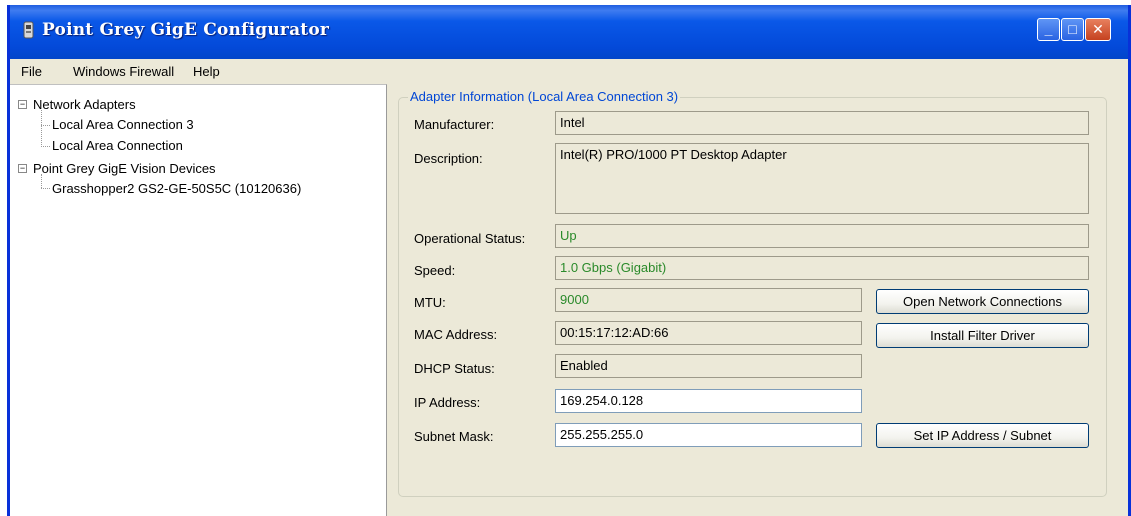 The image size is (1131, 516). I want to click on manufacturer-field: Intel, so click(822, 123).